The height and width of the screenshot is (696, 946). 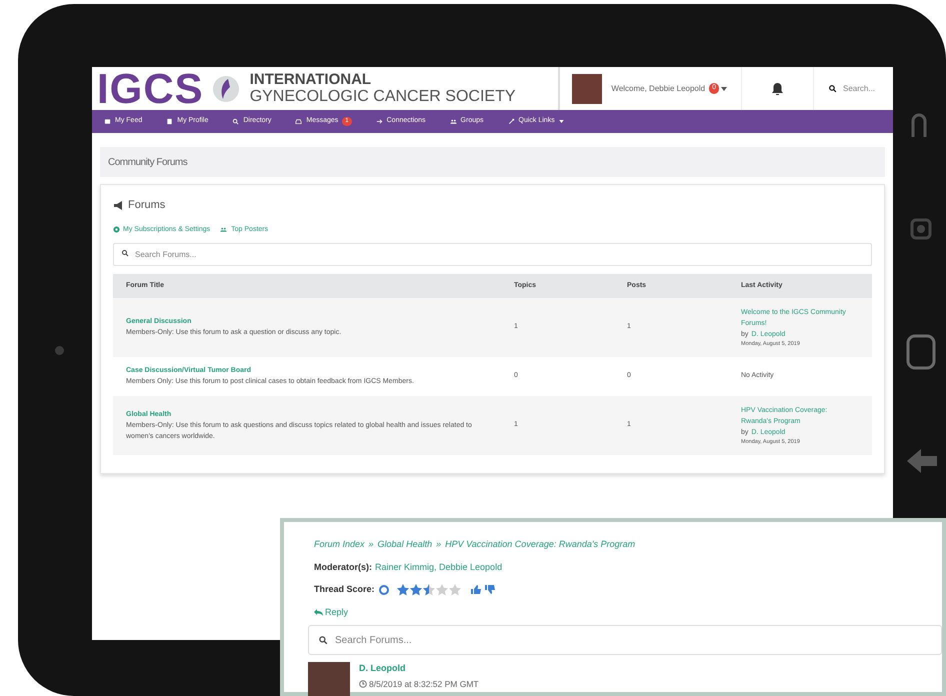 I want to click on page-title: Community Forums, so click(x=148, y=163).